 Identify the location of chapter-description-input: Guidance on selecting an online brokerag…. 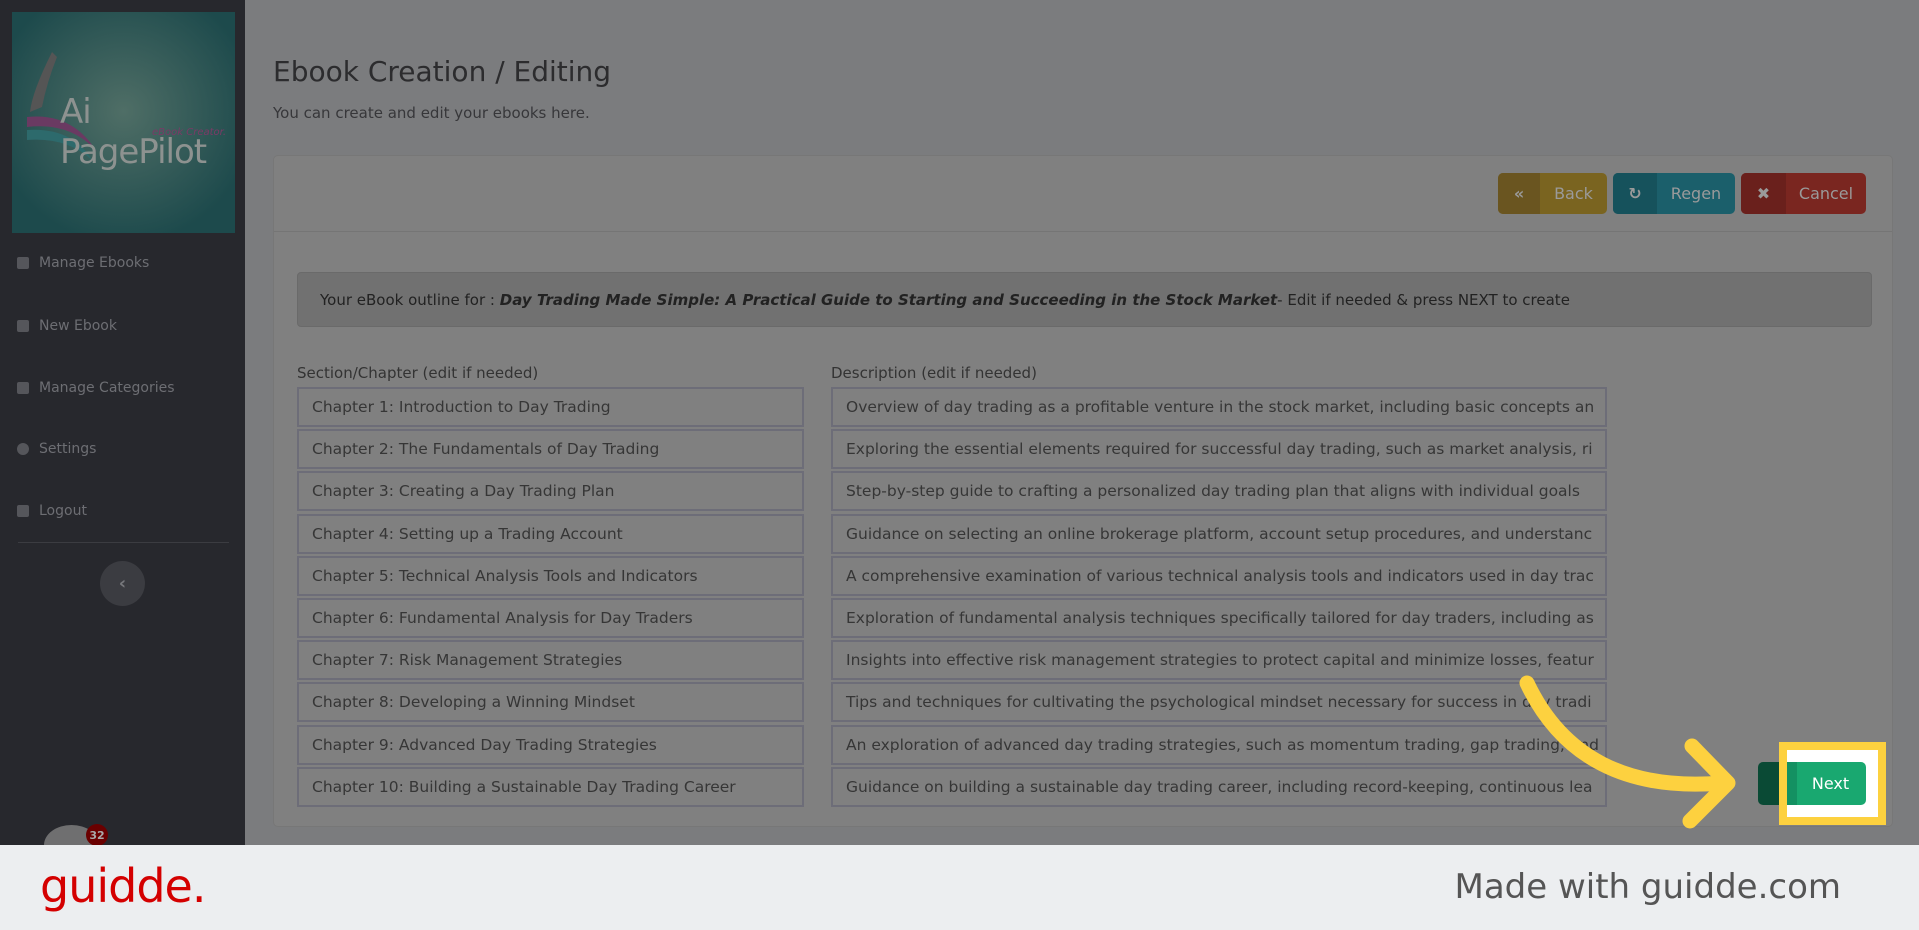
(1219, 533).